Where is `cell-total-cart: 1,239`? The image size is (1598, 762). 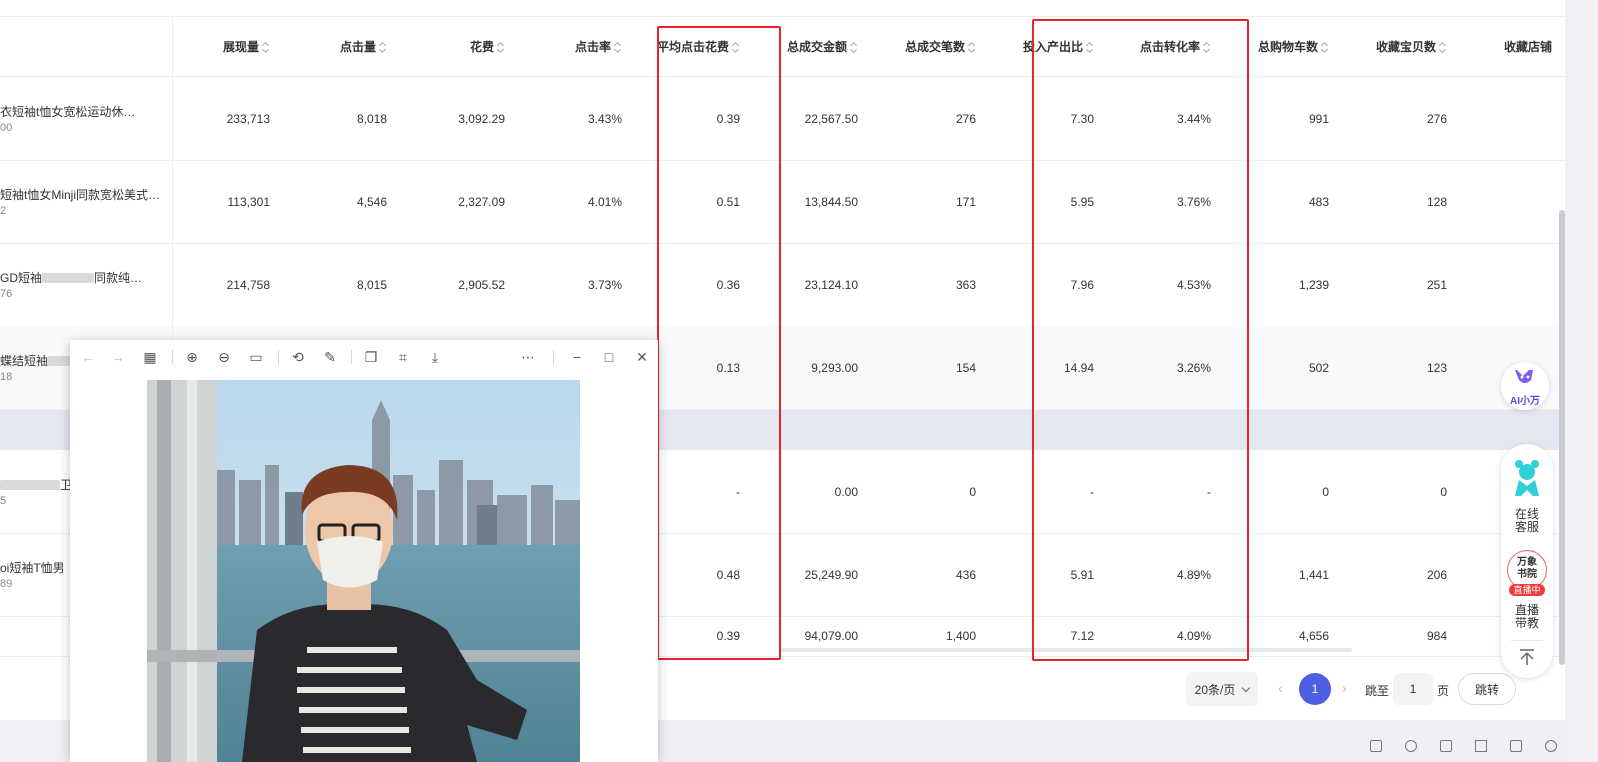 cell-total-cart: 1,239 is located at coordinates (1313, 284).